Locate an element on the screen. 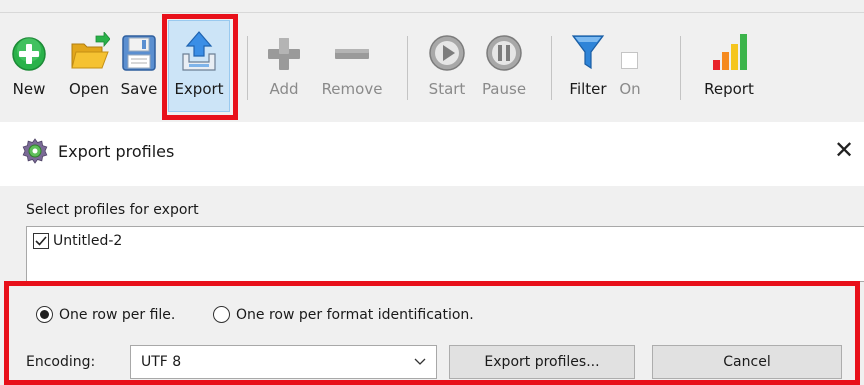  floppy-disk-icon is located at coordinates (139, 47).